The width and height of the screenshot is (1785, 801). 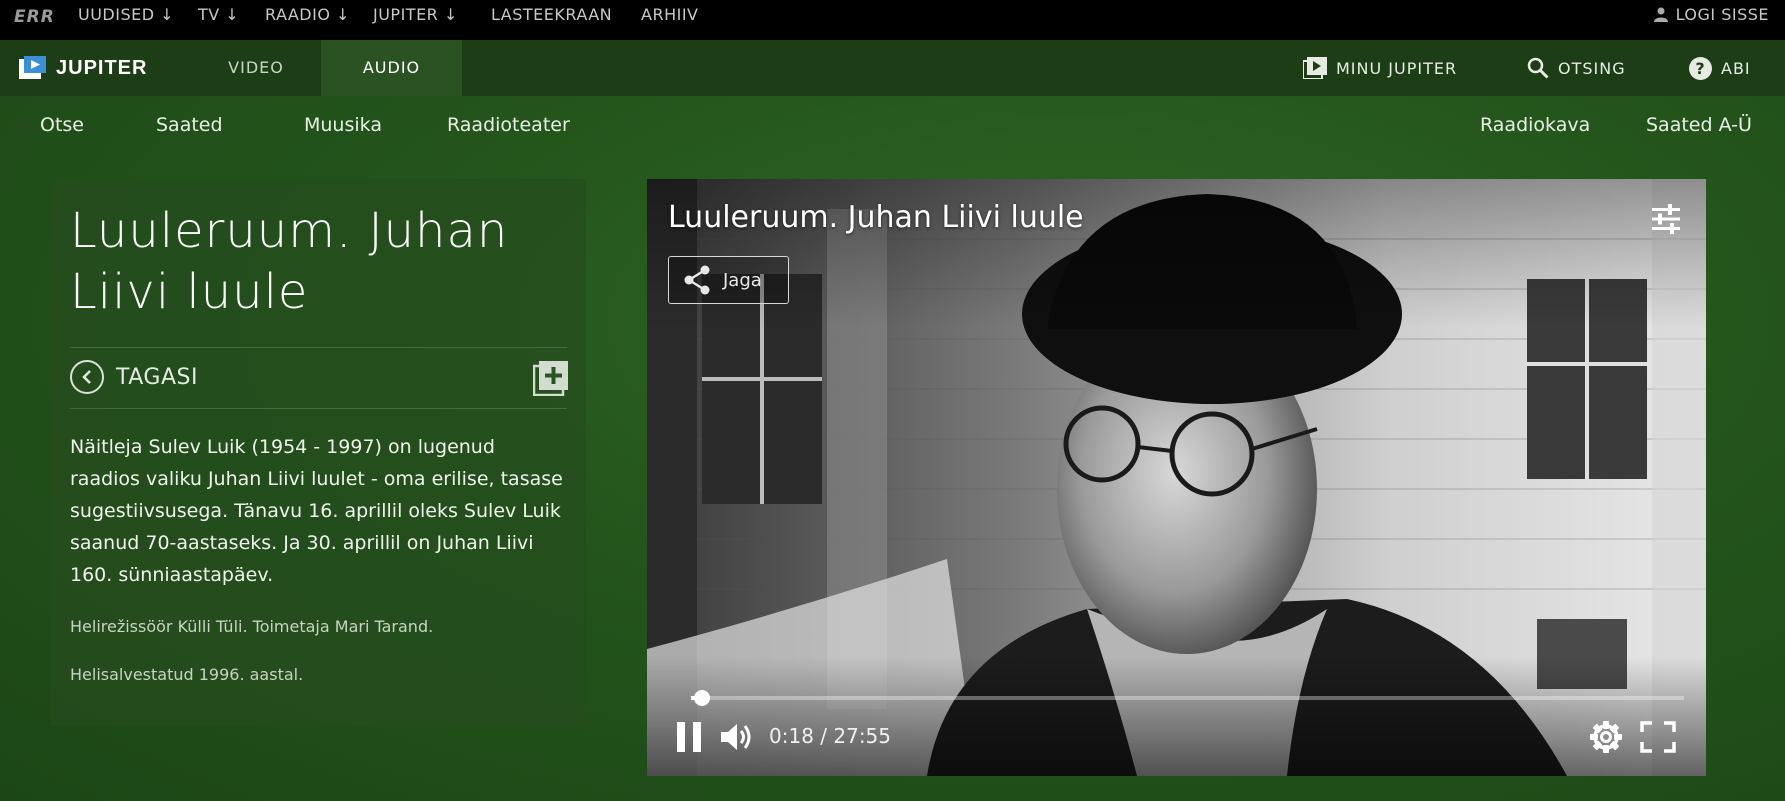 I want to click on pause-button, so click(x=689, y=737).